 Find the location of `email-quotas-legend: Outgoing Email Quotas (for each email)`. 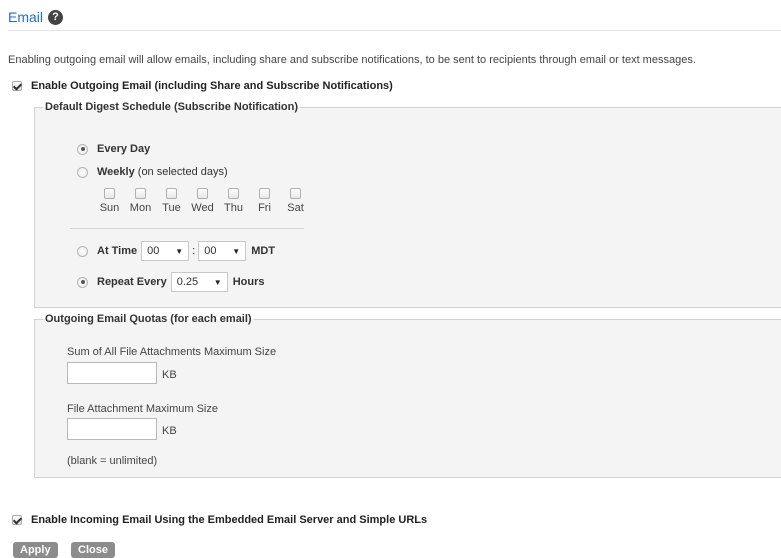

email-quotas-legend: Outgoing Email Quotas (for each email) is located at coordinates (148, 319).